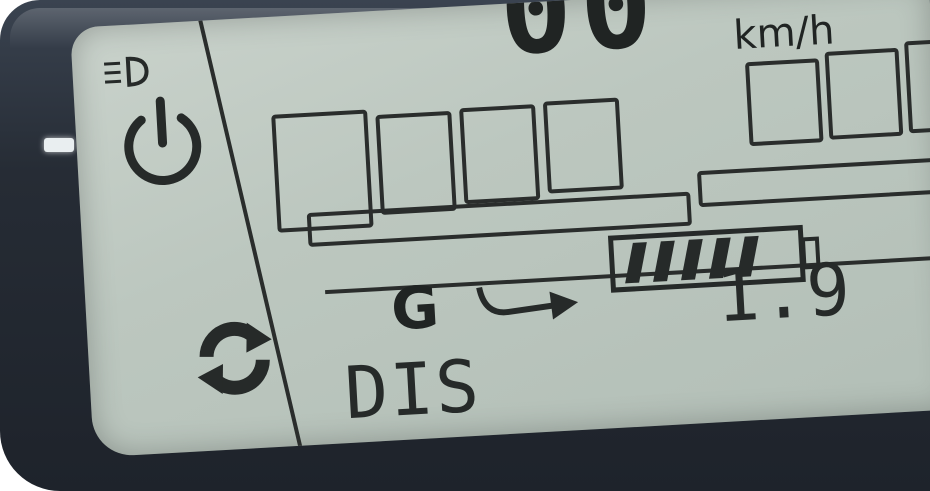 This screenshot has height=491, width=930. What do you see at coordinates (784, 33) in the screenshot?
I see `speed-unit: km/h` at bounding box center [784, 33].